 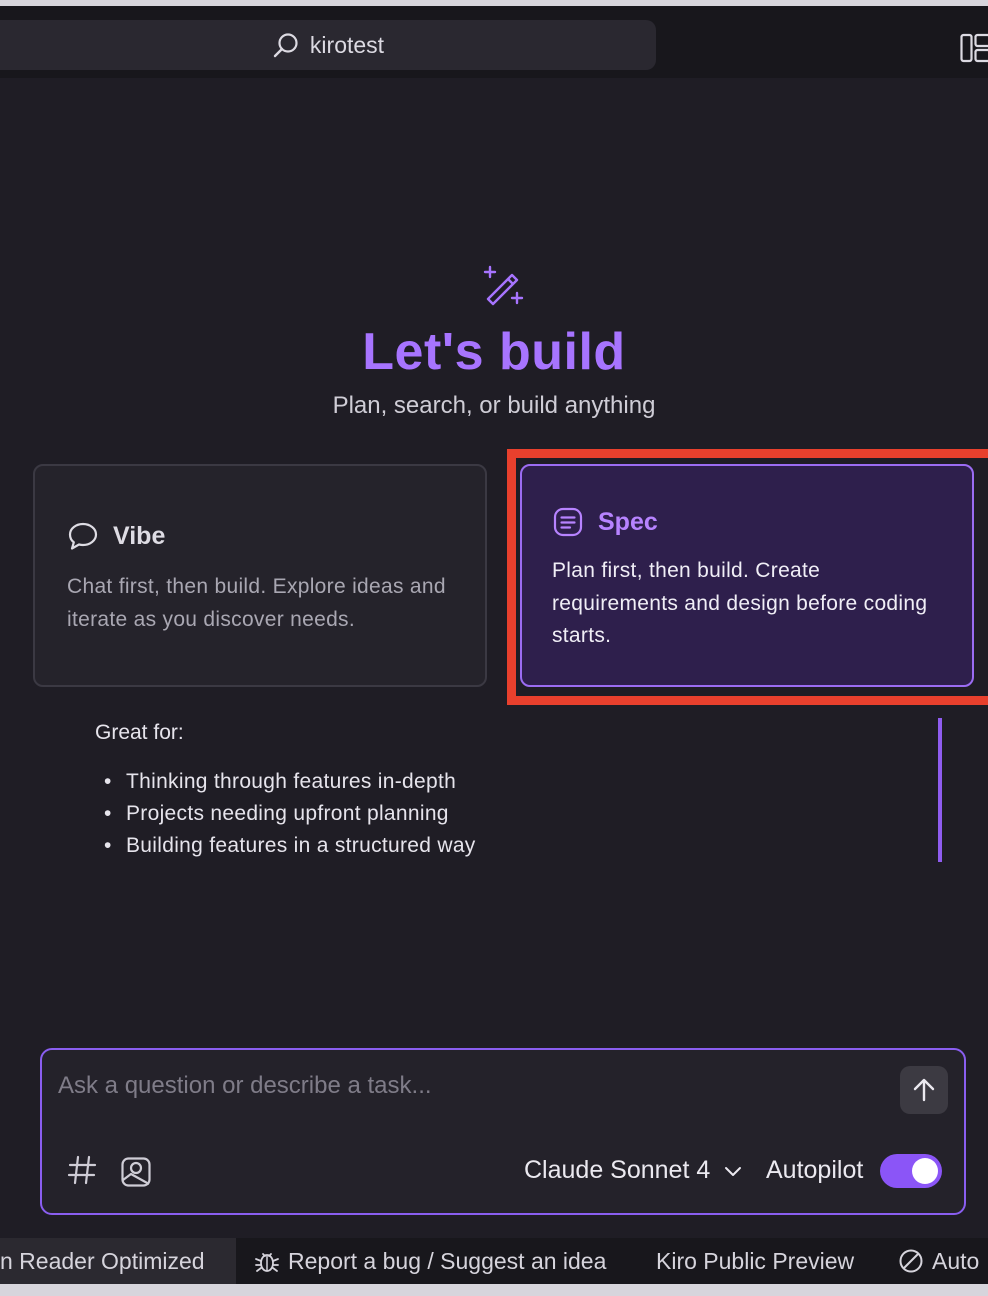 I want to click on status-screen-reader-label: n Reader Optimized, so click(x=102, y=1260).